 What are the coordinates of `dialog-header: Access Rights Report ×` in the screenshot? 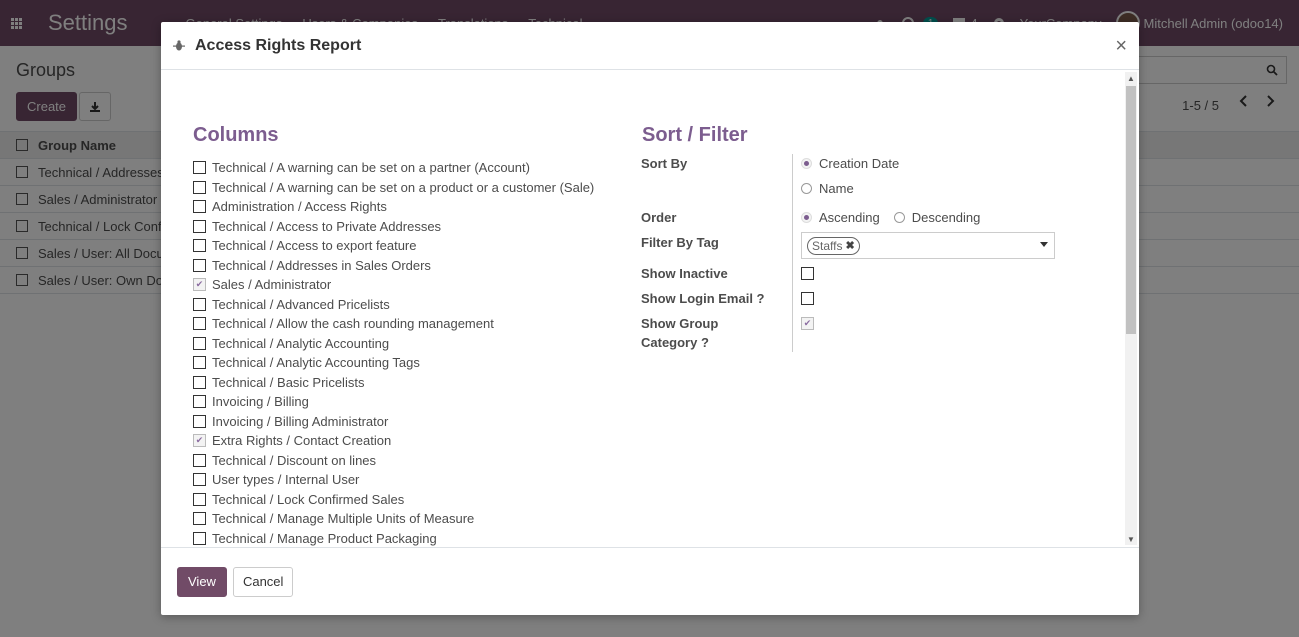 It's located at (650, 46).